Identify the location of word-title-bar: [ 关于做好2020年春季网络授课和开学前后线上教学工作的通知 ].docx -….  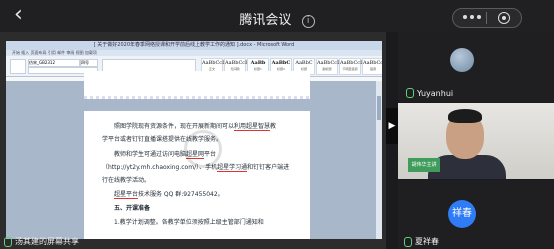
(194, 45).